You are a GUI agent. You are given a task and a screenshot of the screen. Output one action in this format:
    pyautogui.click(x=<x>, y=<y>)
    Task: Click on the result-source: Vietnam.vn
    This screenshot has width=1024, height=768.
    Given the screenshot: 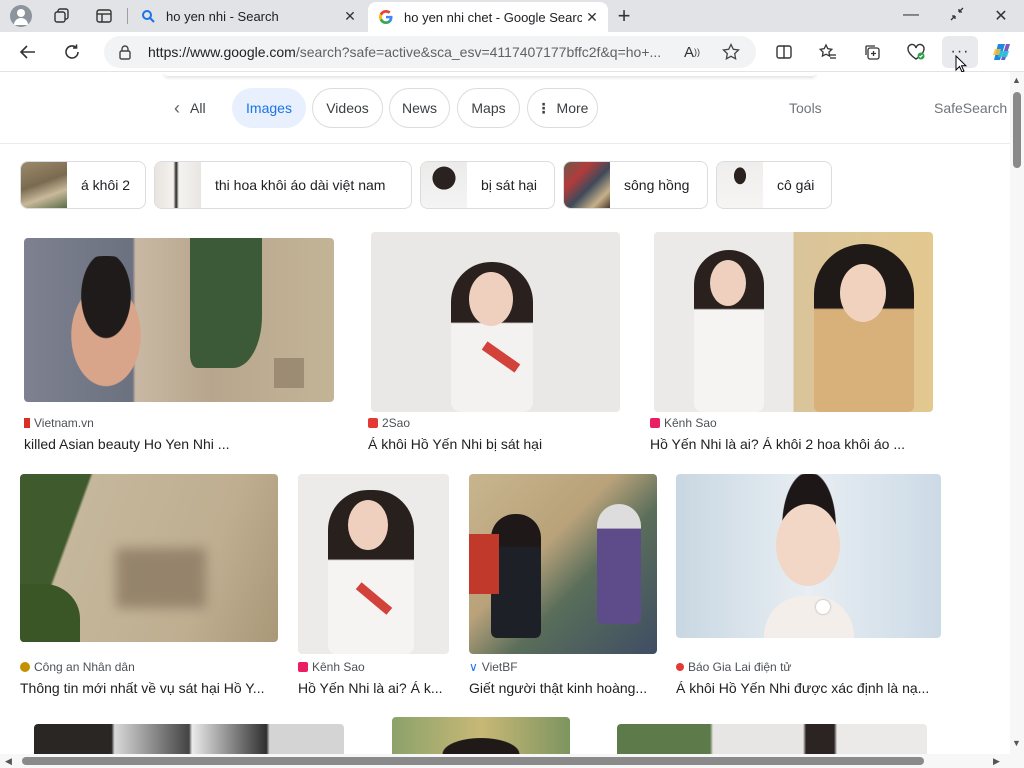 What is the action you would take?
    pyautogui.click(x=59, y=423)
    